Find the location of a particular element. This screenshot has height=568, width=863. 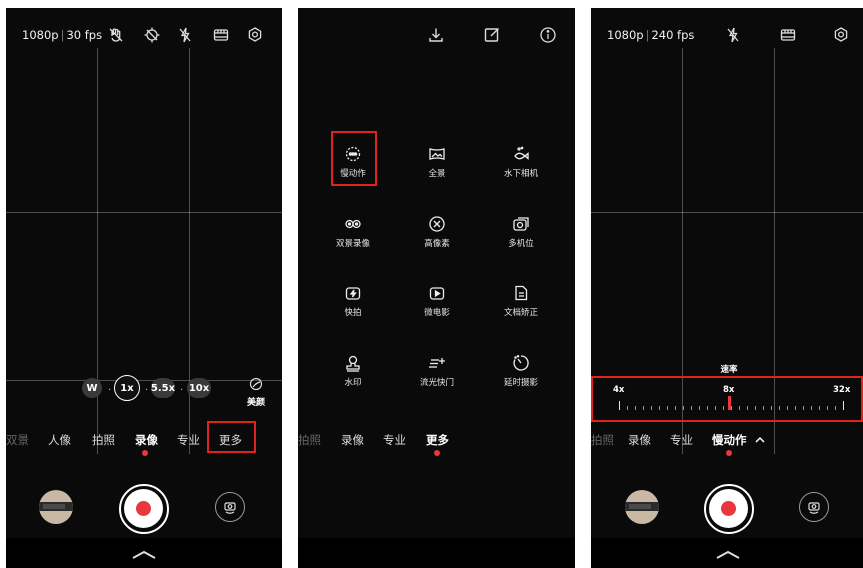

menu-document-correction: 文档矫正 is located at coordinates (521, 301).